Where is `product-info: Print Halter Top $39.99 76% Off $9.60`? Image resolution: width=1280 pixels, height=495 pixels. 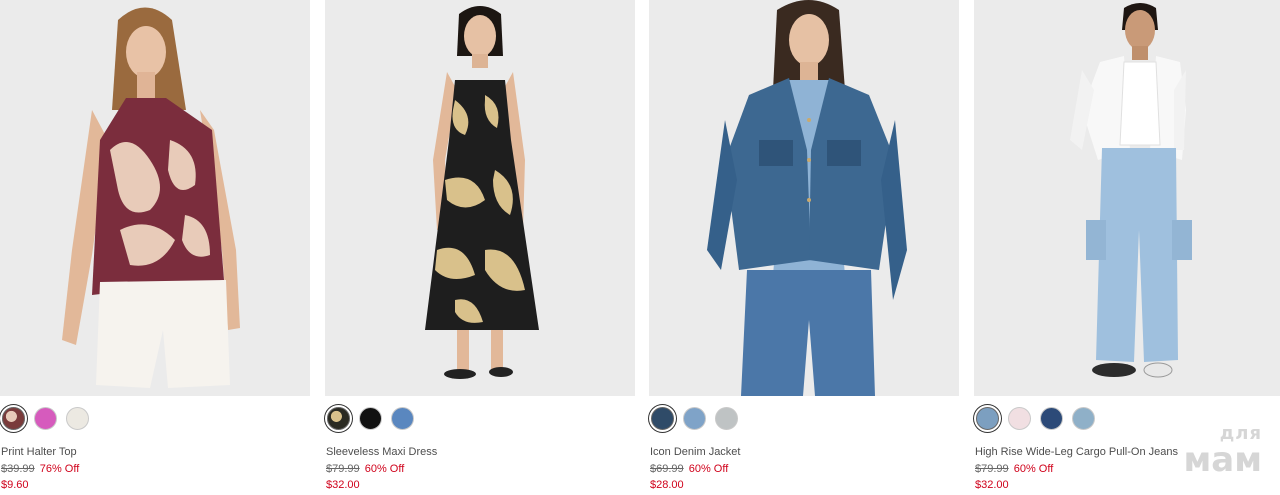
product-info: Print Halter Top $39.99 76% Off $9.60 is located at coordinates (151, 469).